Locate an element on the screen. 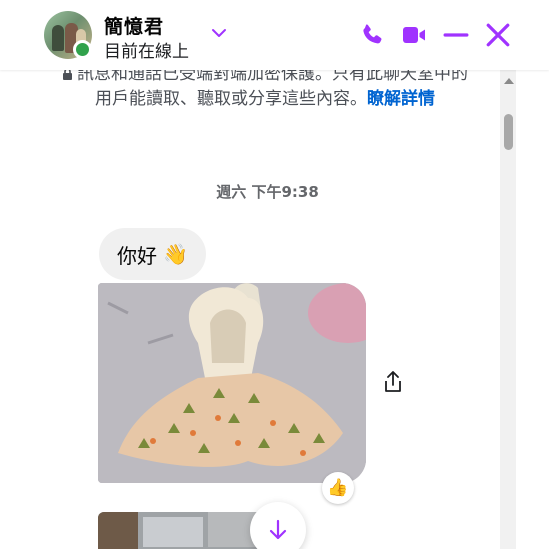 This screenshot has height=549, width=549. call-button is located at coordinates (372, 35).